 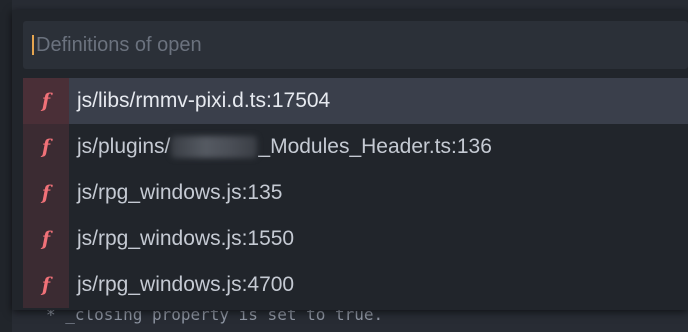 I want to click on search-box, so click(x=355, y=45).